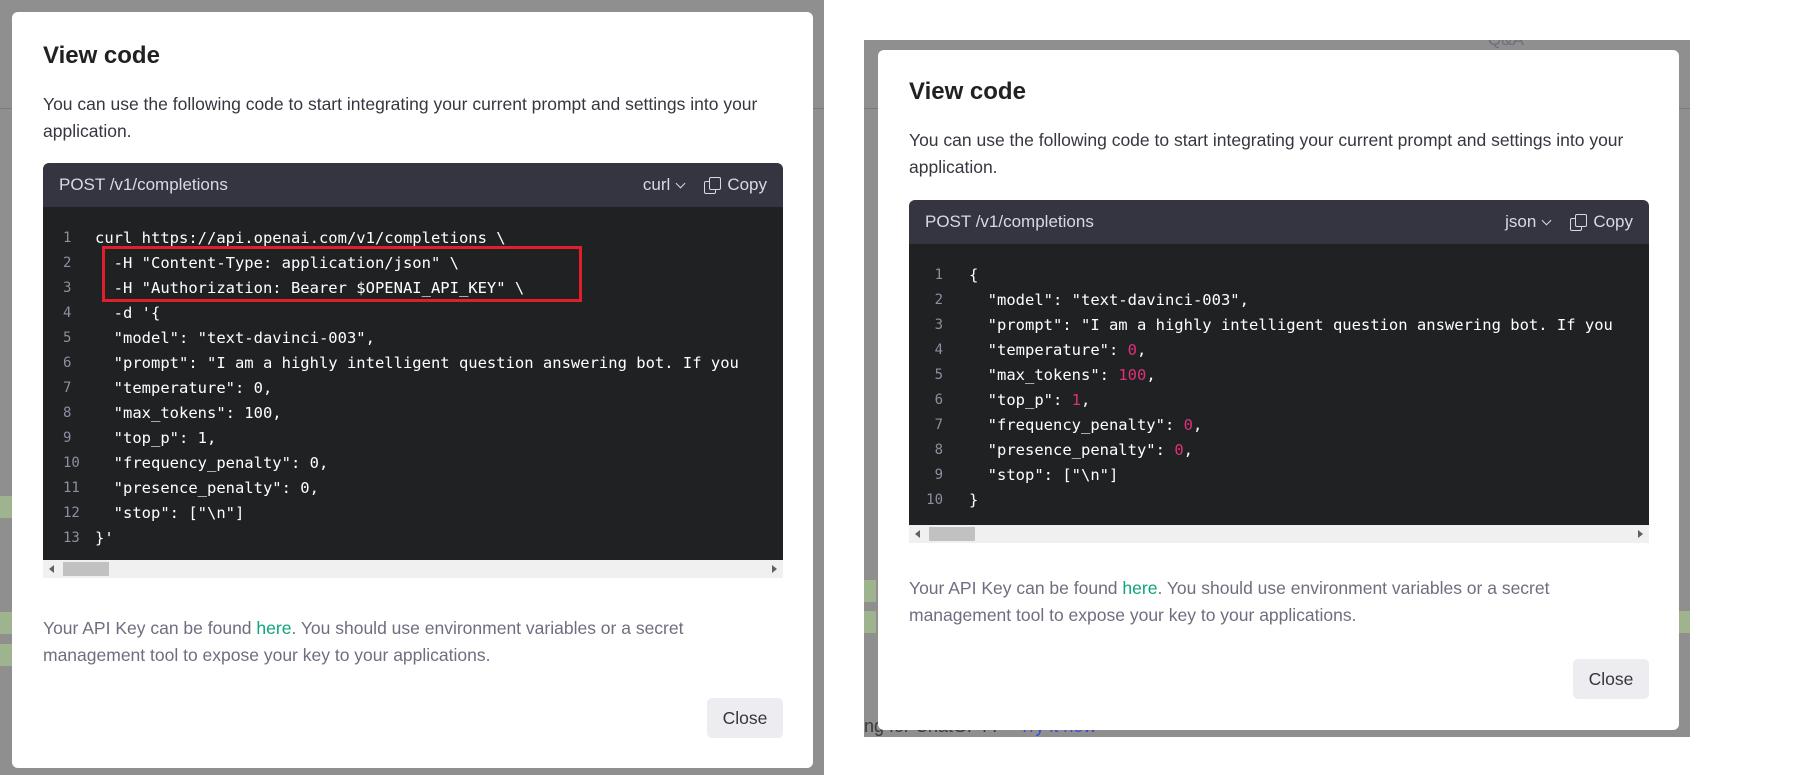 This screenshot has width=1806, height=775. Describe the element at coordinates (71, 488) in the screenshot. I see `line-number: 11` at that location.